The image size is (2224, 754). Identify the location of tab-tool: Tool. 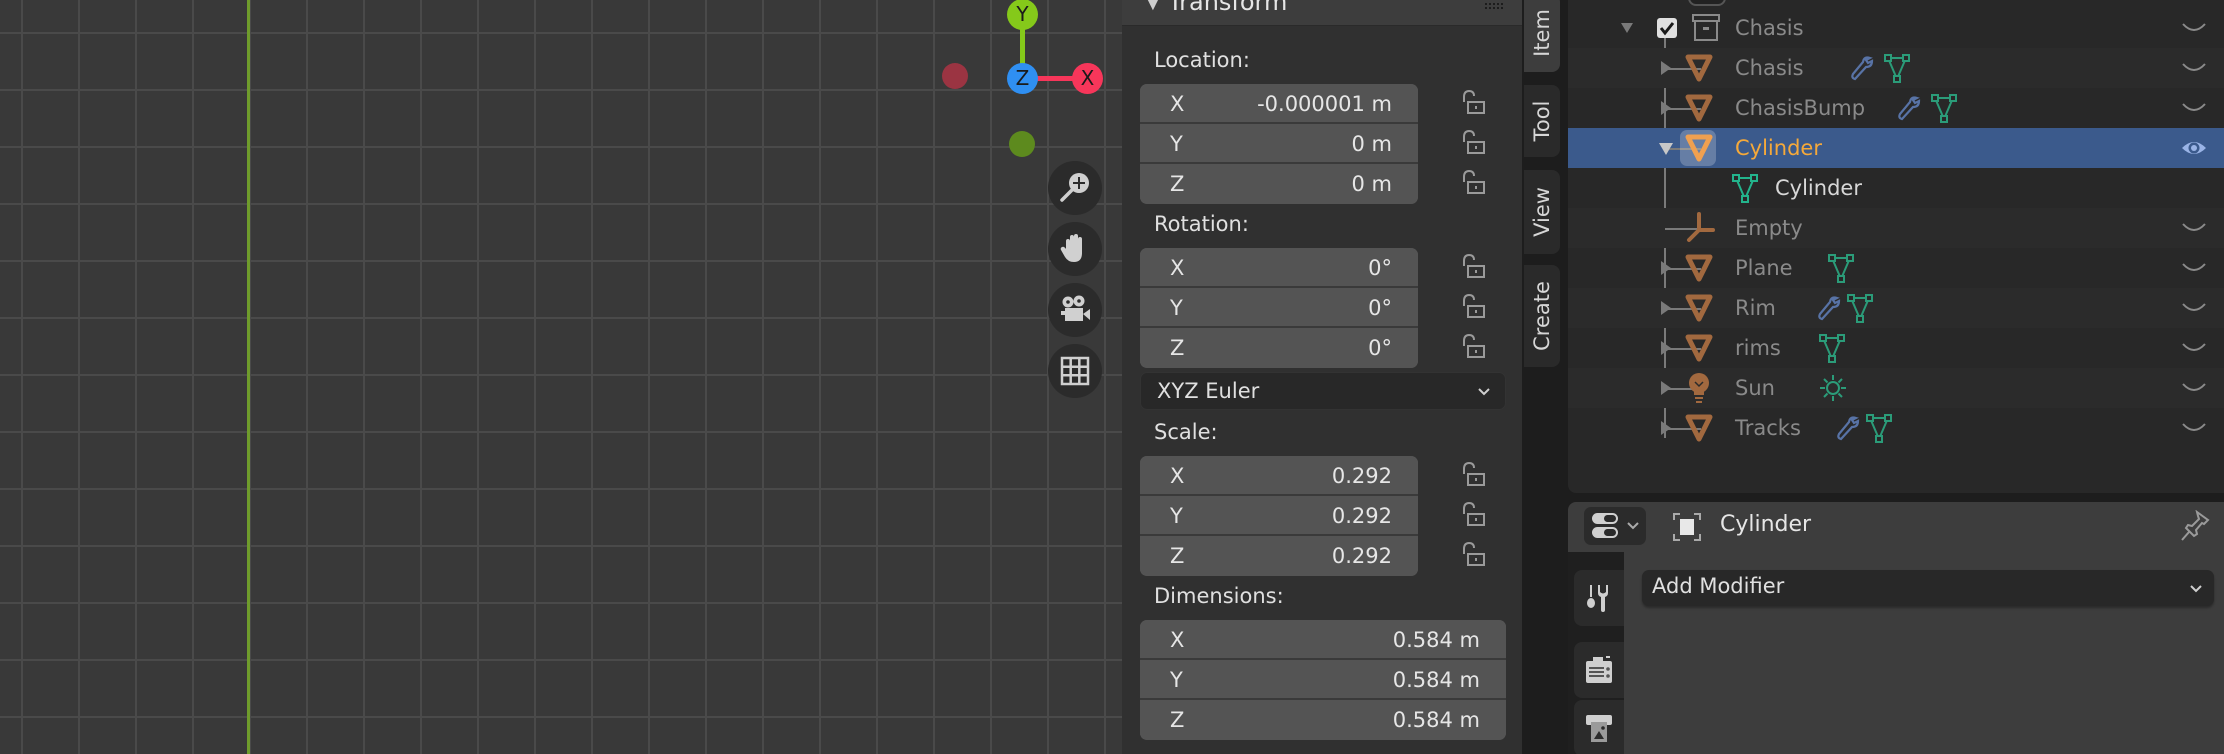
(1542, 121).